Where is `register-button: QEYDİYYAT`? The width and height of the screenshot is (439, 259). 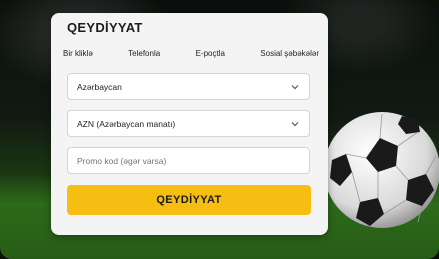 register-button: QEYDİYYAT is located at coordinates (189, 200).